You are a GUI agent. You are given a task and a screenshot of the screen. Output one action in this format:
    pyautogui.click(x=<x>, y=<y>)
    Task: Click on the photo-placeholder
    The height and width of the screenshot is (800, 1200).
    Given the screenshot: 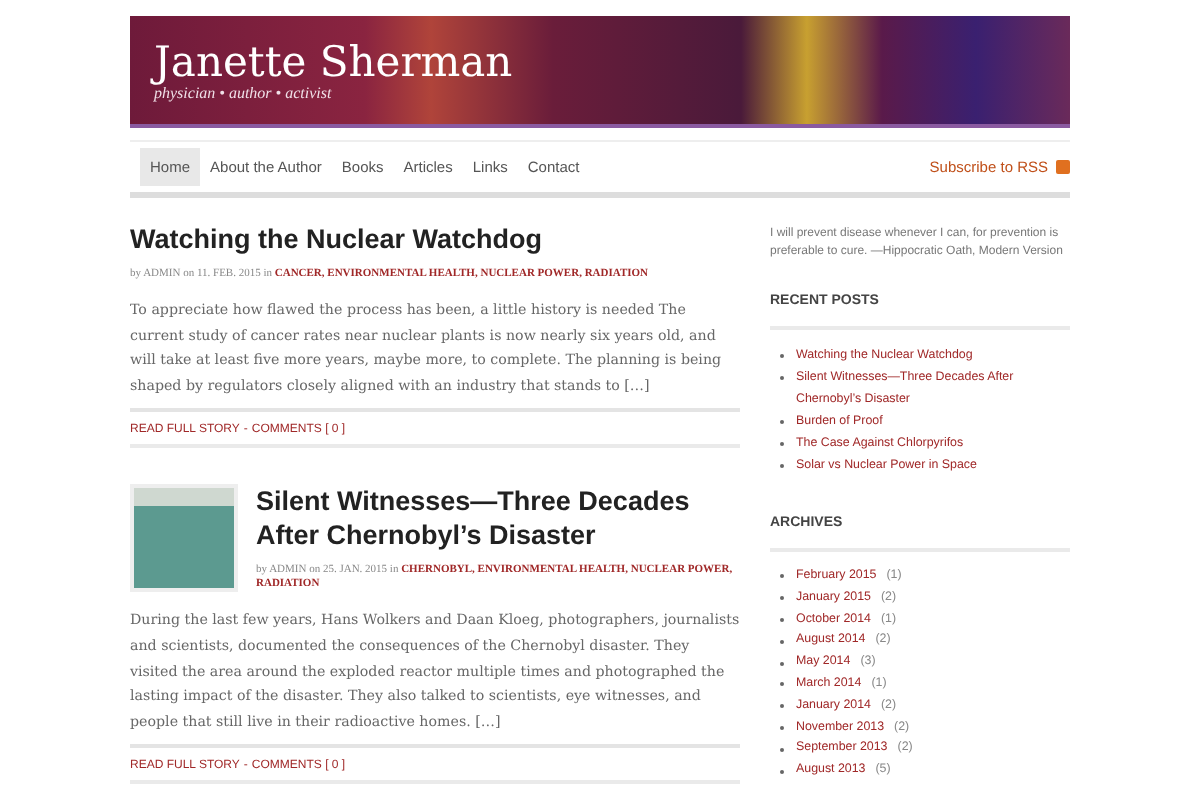 What is the action you would take?
    pyautogui.click(x=184, y=538)
    